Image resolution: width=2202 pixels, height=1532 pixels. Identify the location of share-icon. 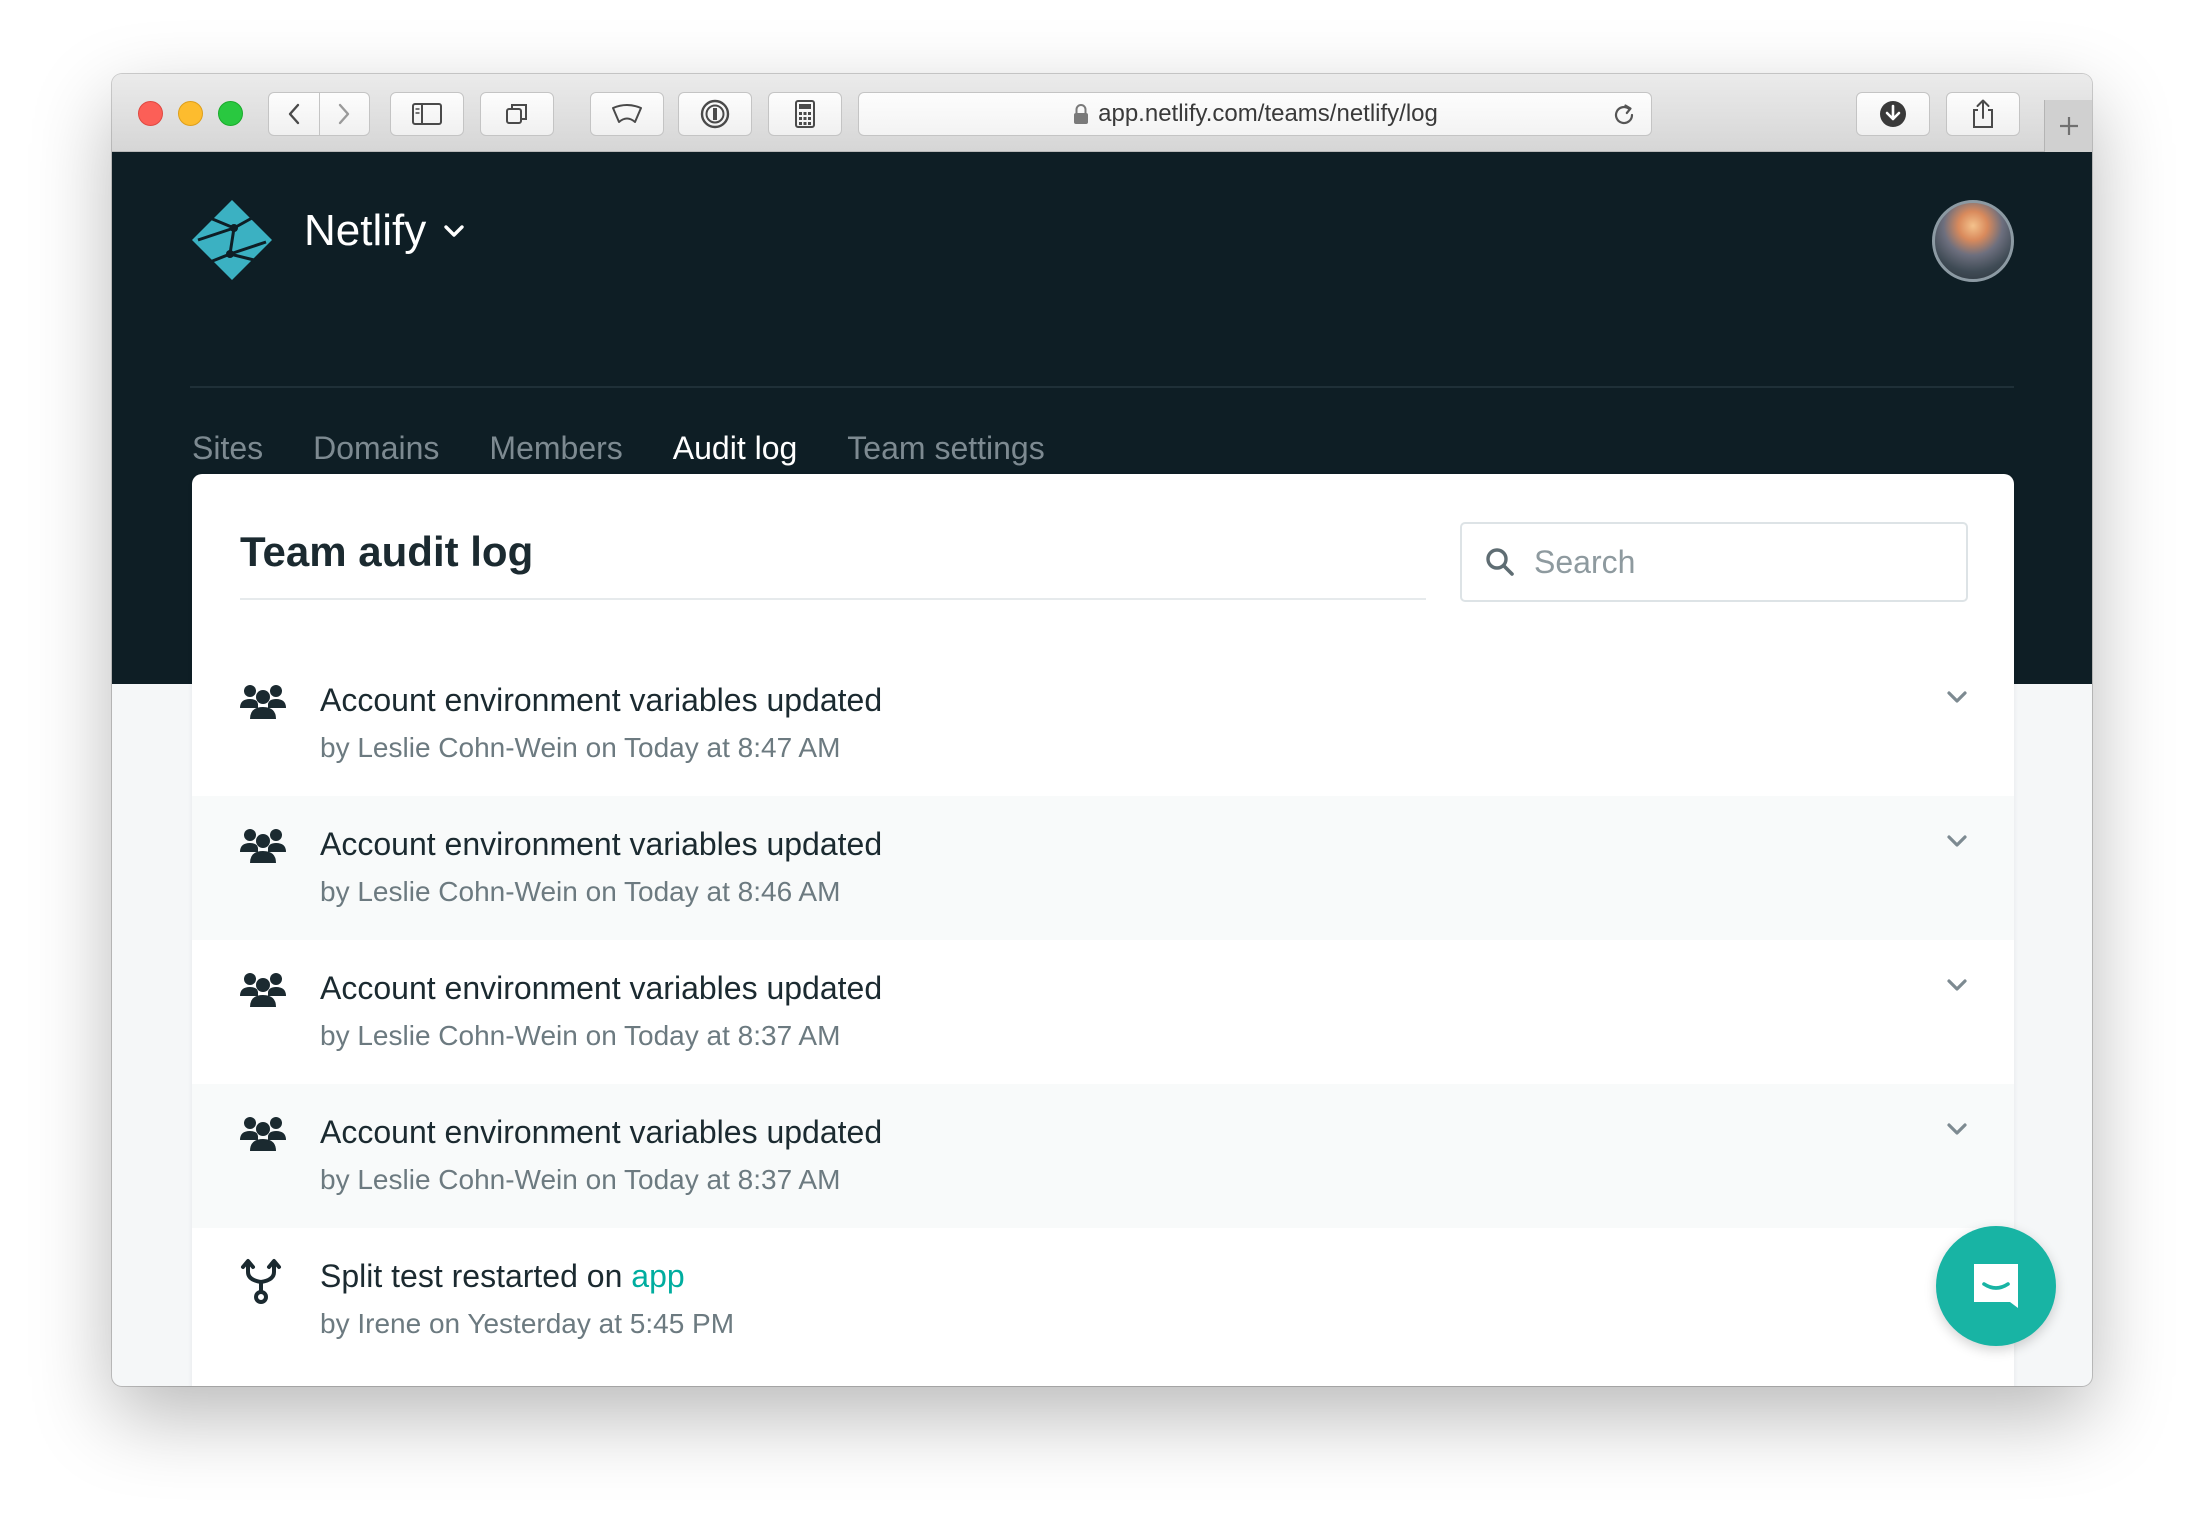
(1983, 113).